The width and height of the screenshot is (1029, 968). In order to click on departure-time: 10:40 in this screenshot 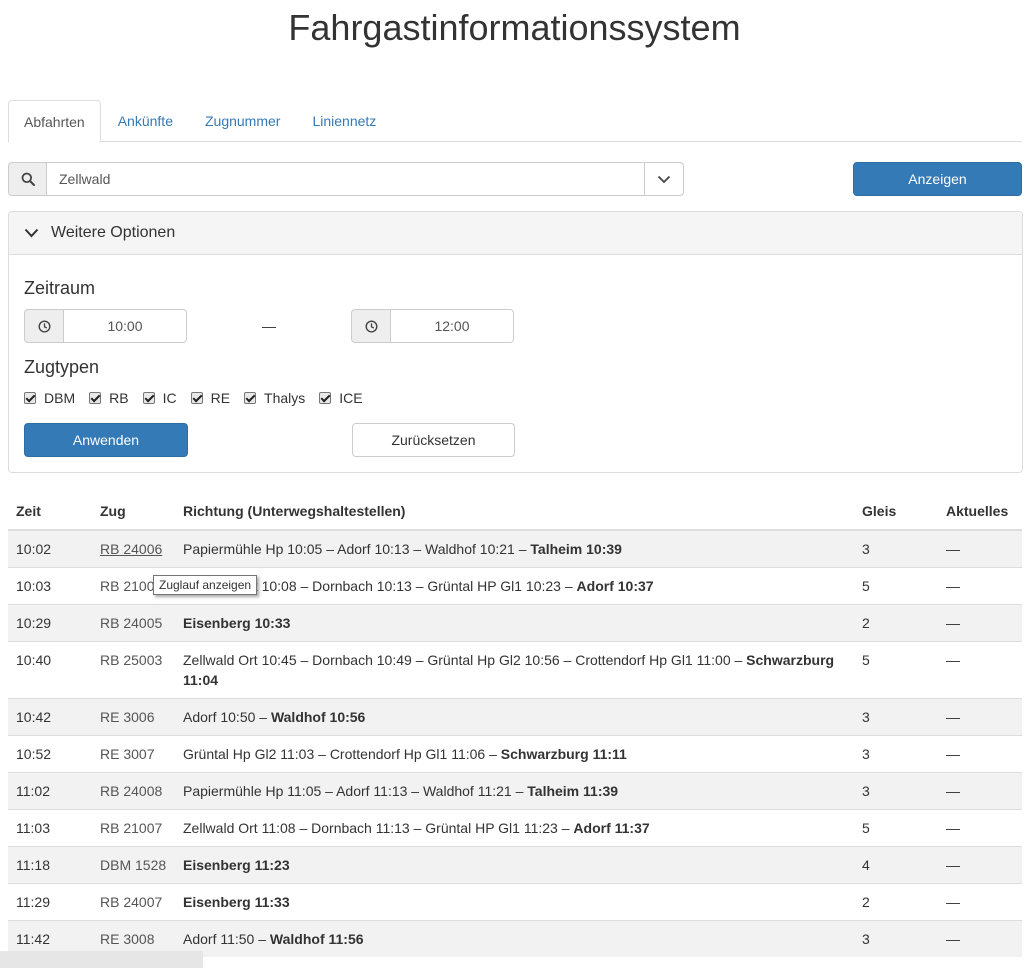, I will do `click(50, 670)`.